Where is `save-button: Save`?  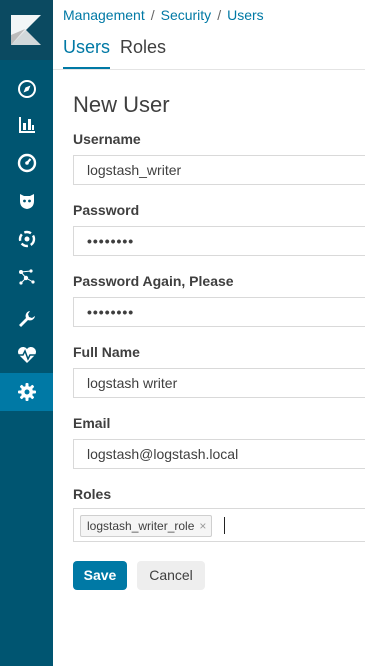 save-button: Save is located at coordinates (100, 575).